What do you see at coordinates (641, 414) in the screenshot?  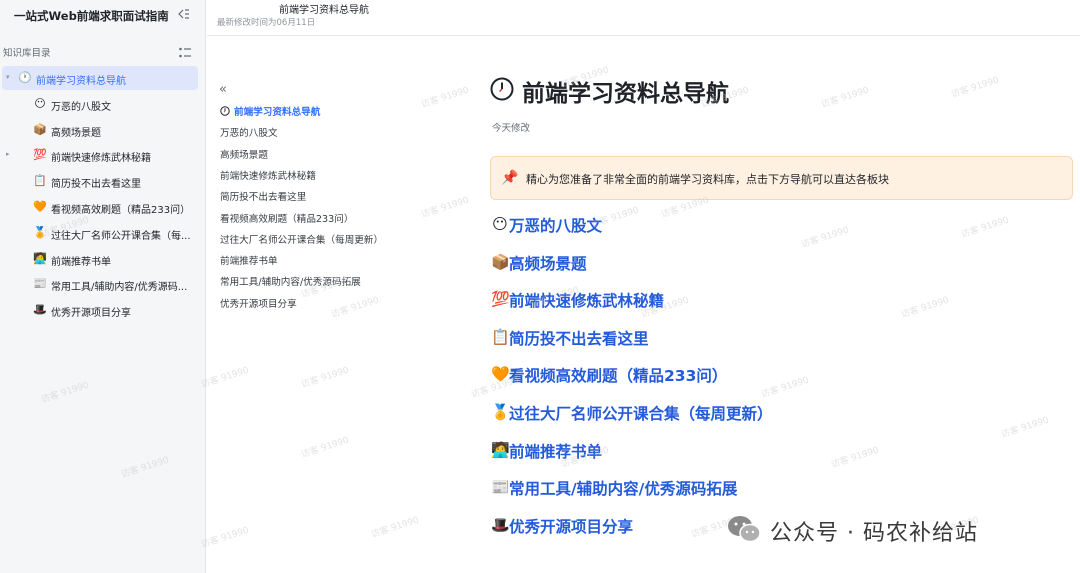 I see `section-link-label: 过往大厂名师公开课合集（每周更新）` at bounding box center [641, 414].